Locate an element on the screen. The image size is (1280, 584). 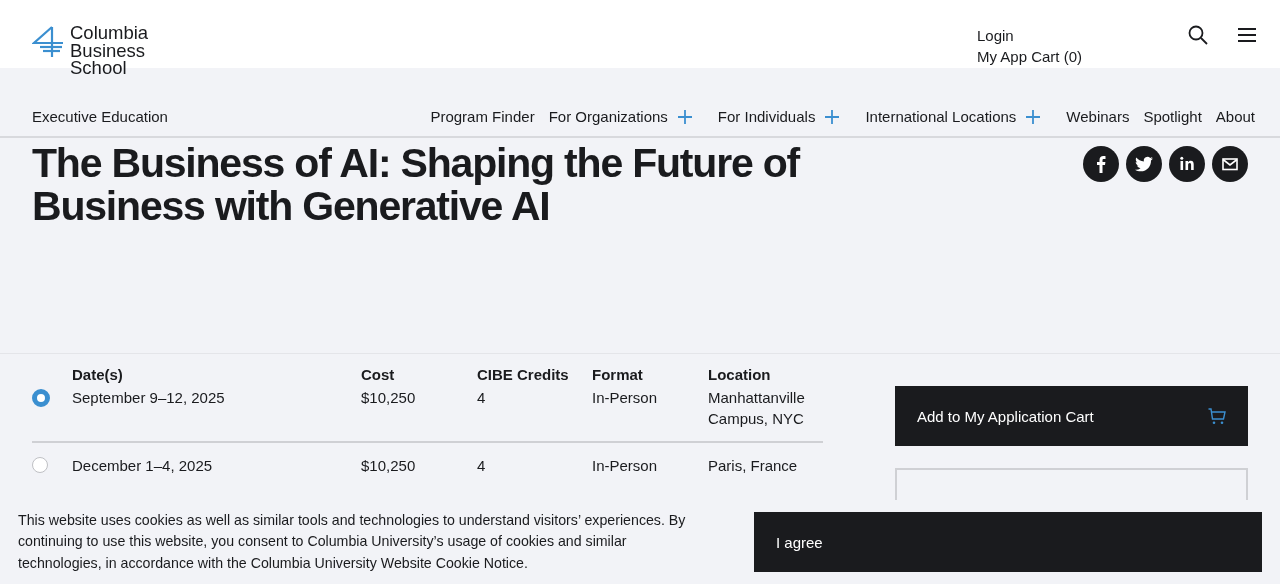
email-icon is located at coordinates (1230, 164).